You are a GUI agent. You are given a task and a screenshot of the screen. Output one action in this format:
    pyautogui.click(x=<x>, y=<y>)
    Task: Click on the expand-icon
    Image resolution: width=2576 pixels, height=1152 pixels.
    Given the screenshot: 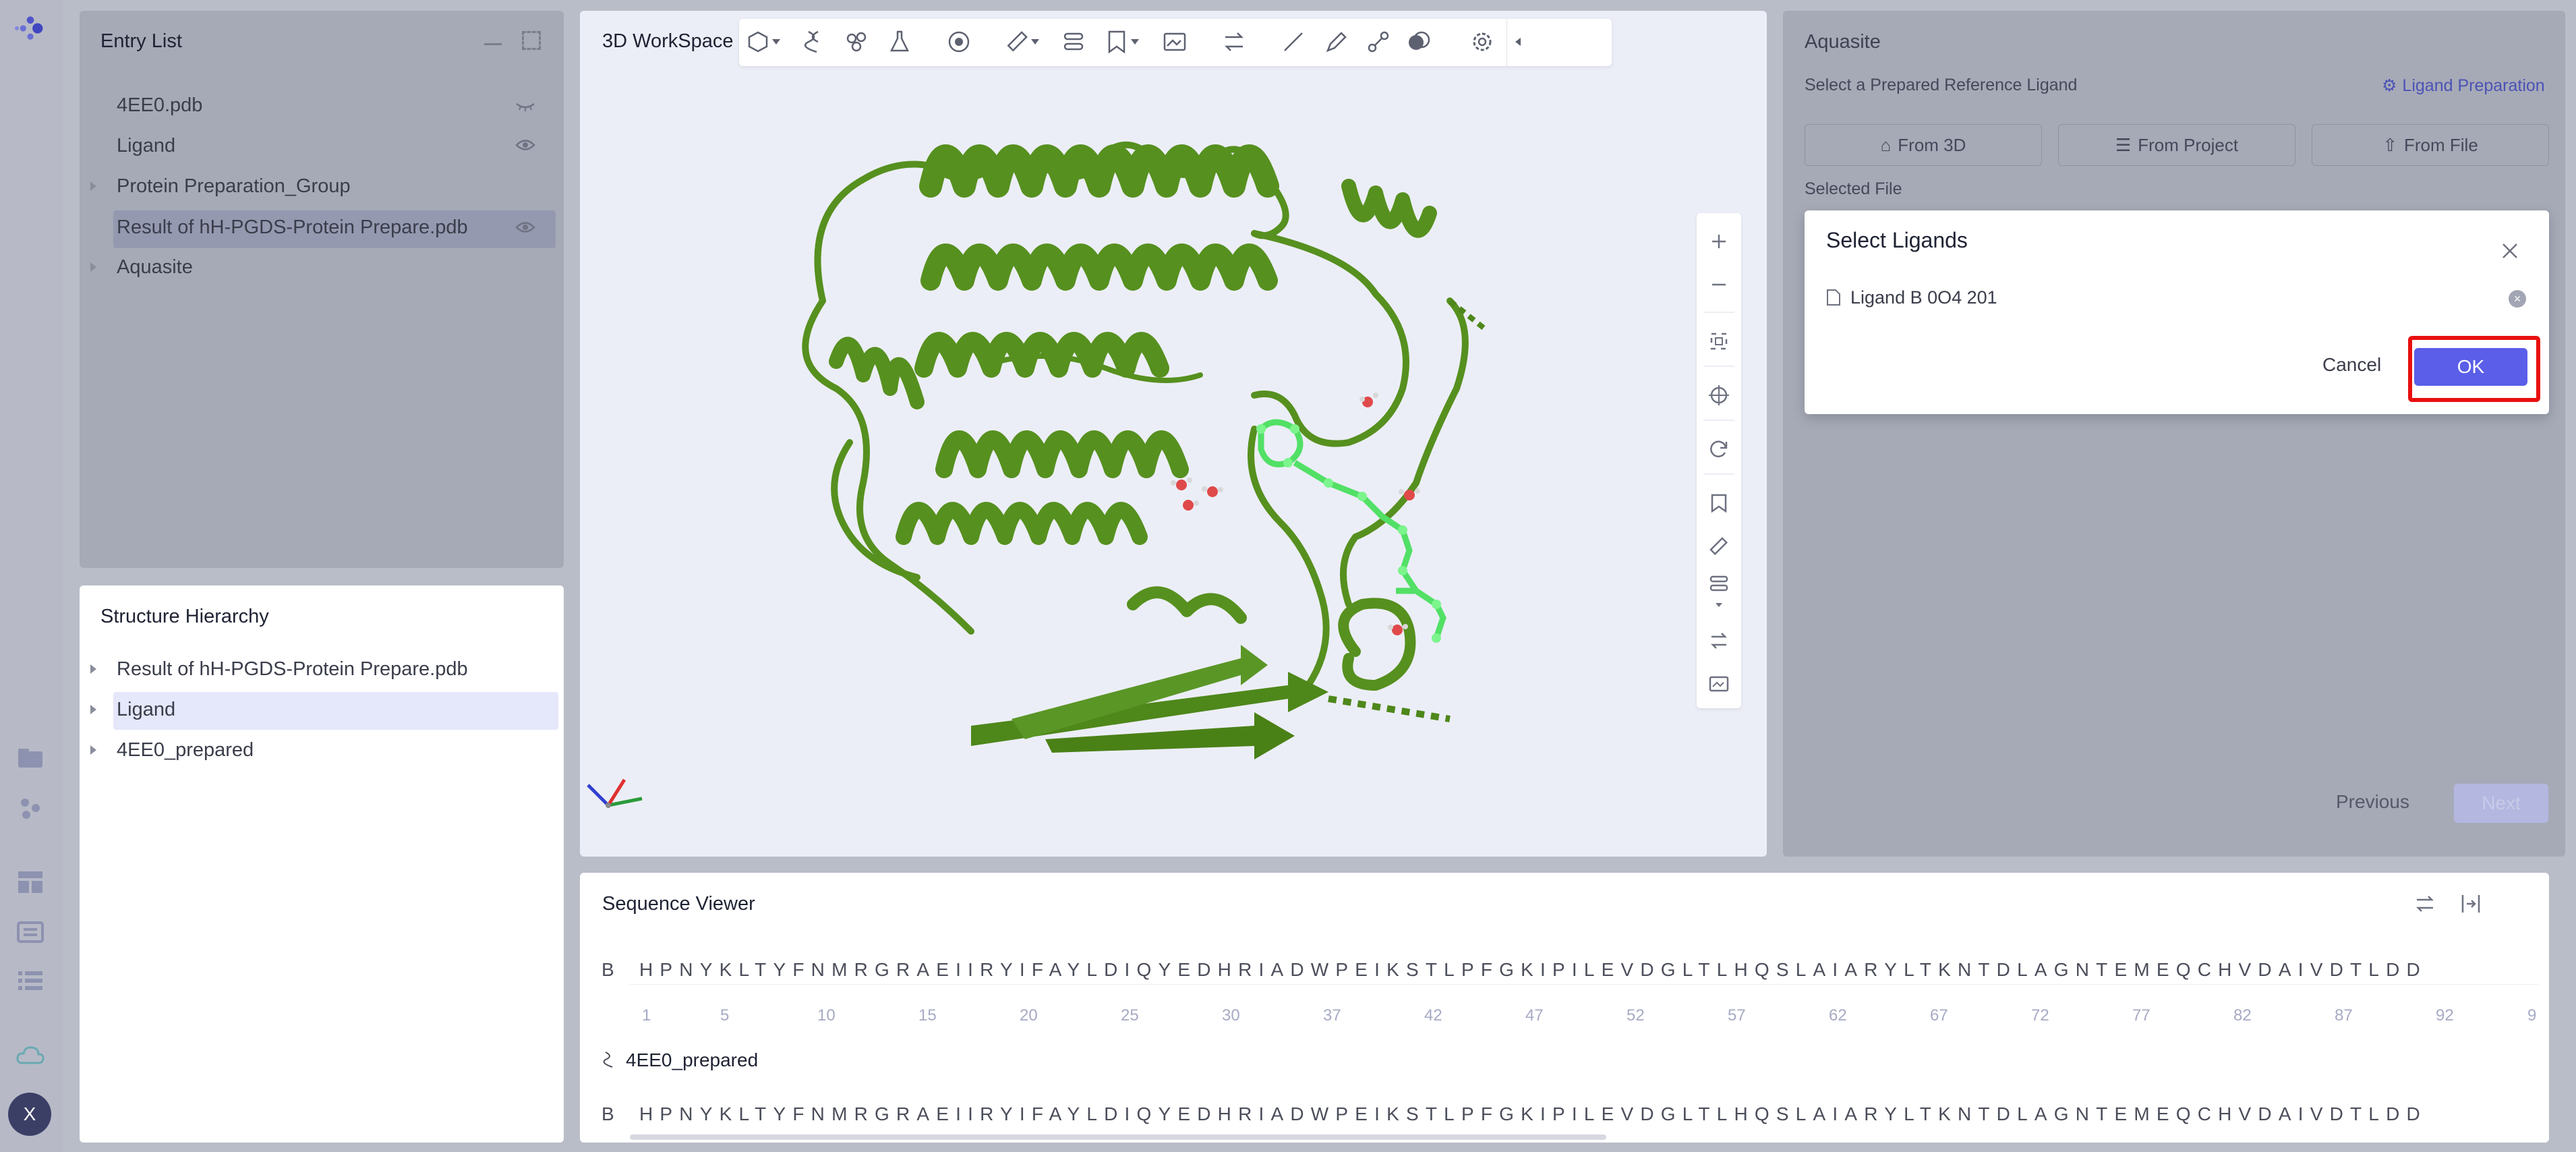 What is the action you would take?
    pyautogui.click(x=531, y=40)
    